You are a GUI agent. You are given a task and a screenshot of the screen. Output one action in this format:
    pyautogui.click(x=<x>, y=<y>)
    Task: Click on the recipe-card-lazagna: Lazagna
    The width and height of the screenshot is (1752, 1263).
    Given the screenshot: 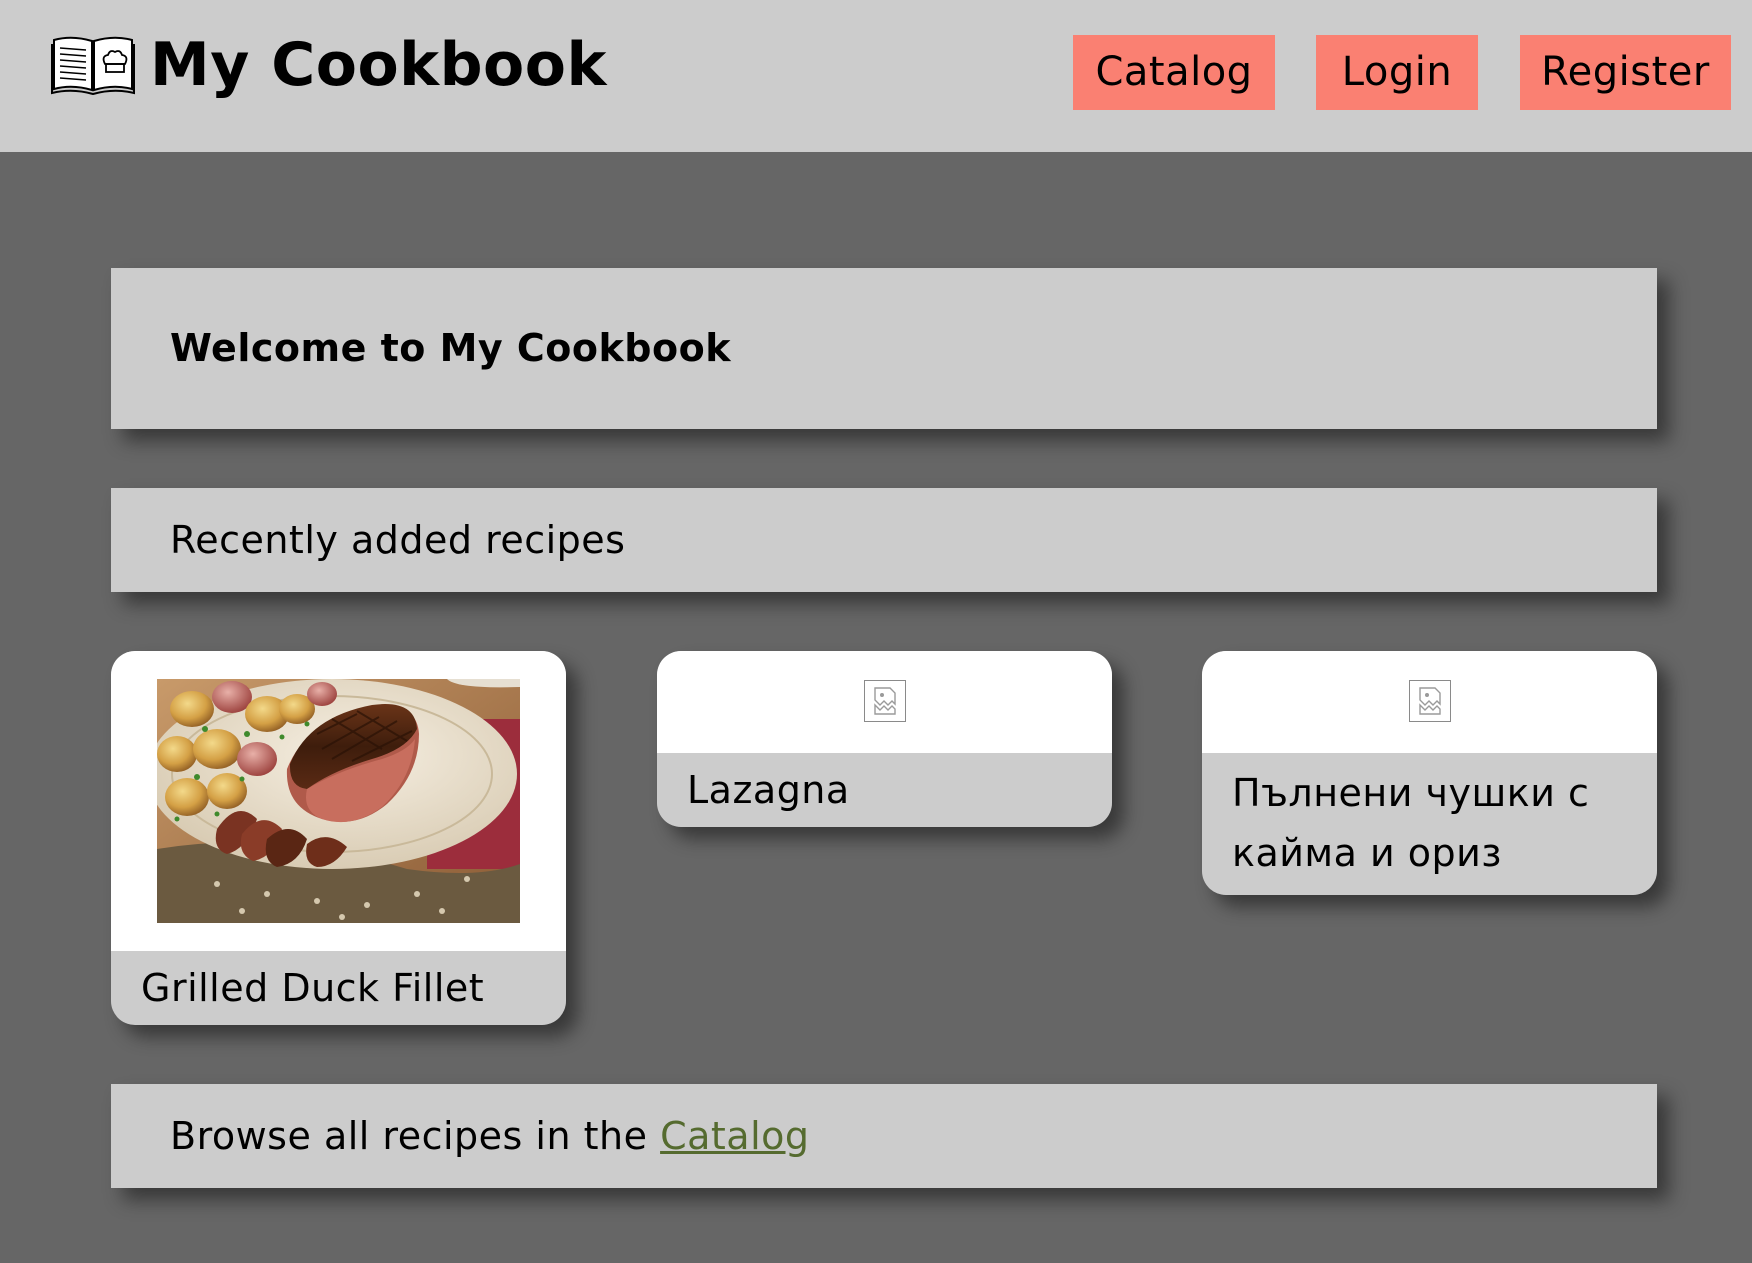 What is the action you would take?
    pyautogui.click(x=884, y=739)
    